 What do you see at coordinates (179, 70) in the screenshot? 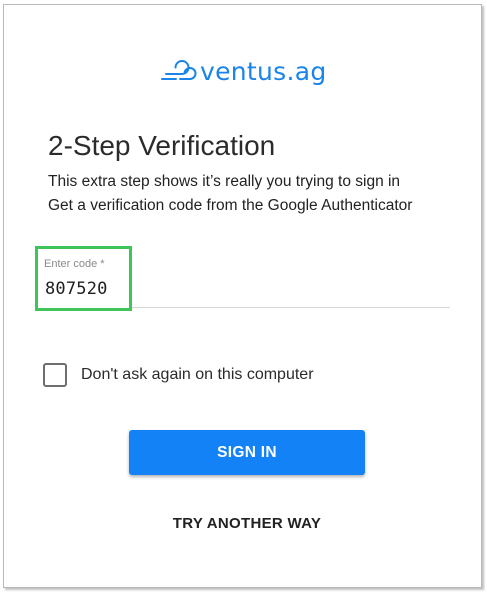
I see `wind-icon` at bounding box center [179, 70].